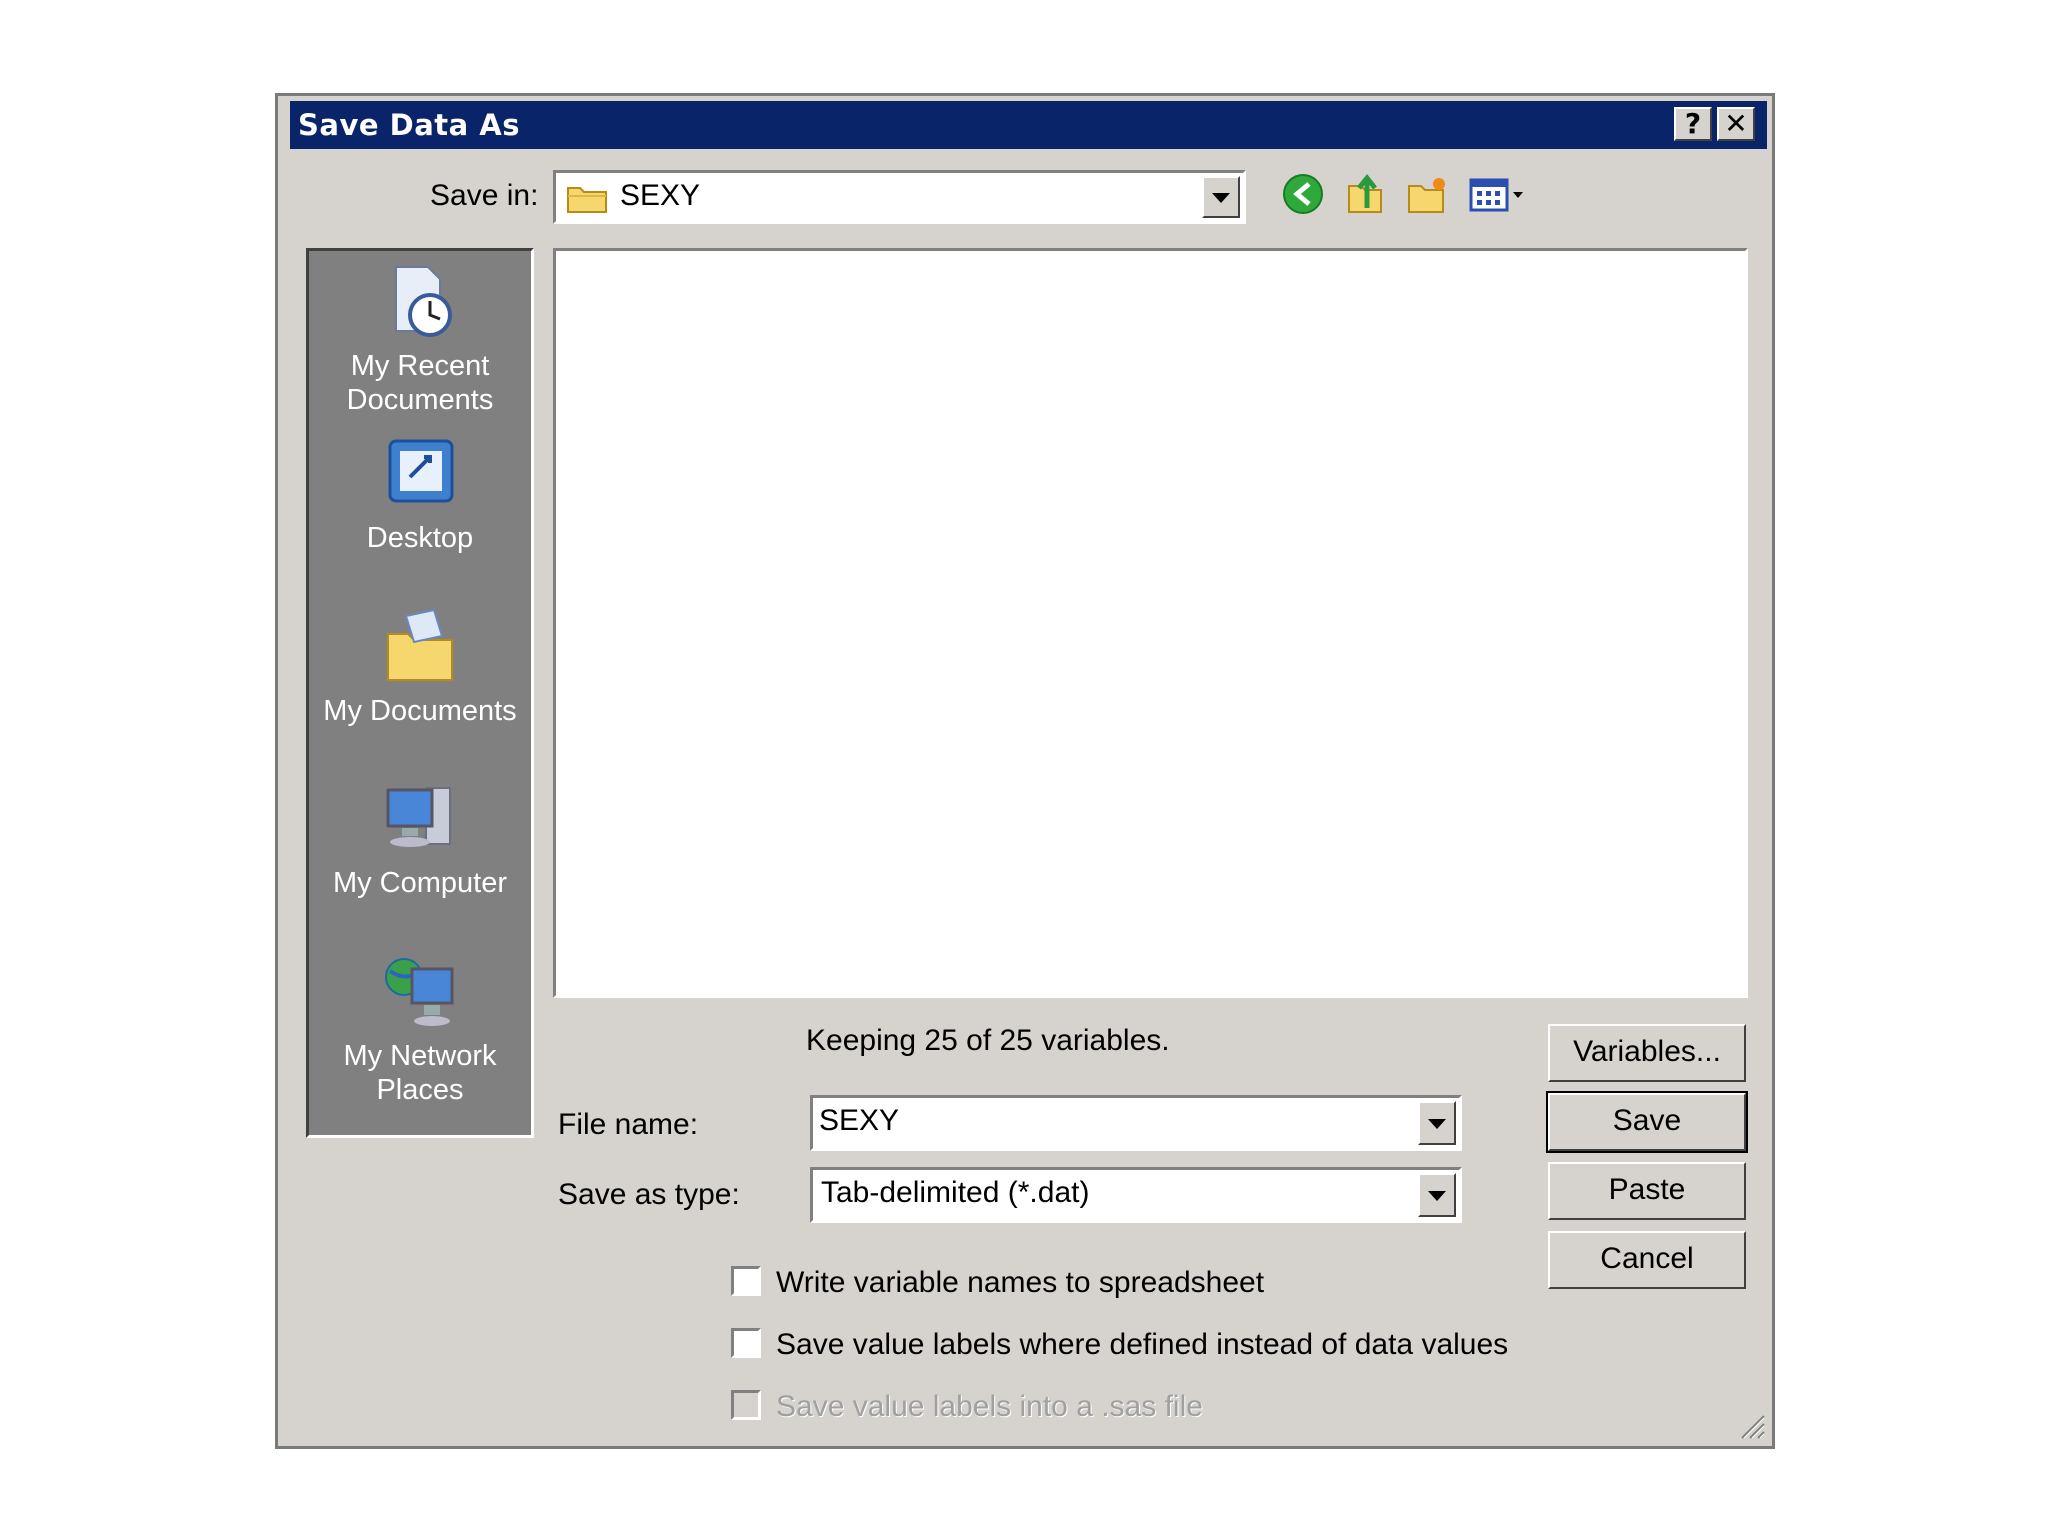  I want to click on recent-documents-icon, so click(420, 303).